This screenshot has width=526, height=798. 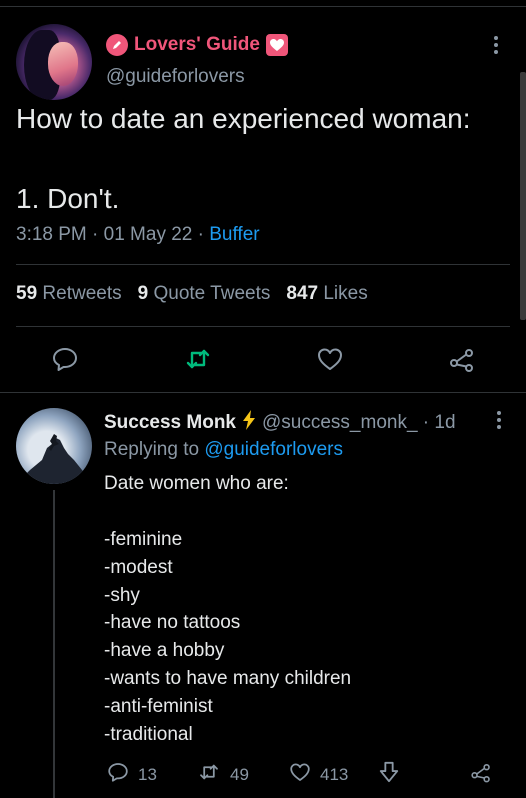 What do you see at coordinates (334, 774) in the screenshot?
I see `reply-like-count: 413` at bounding box center [334, 774].